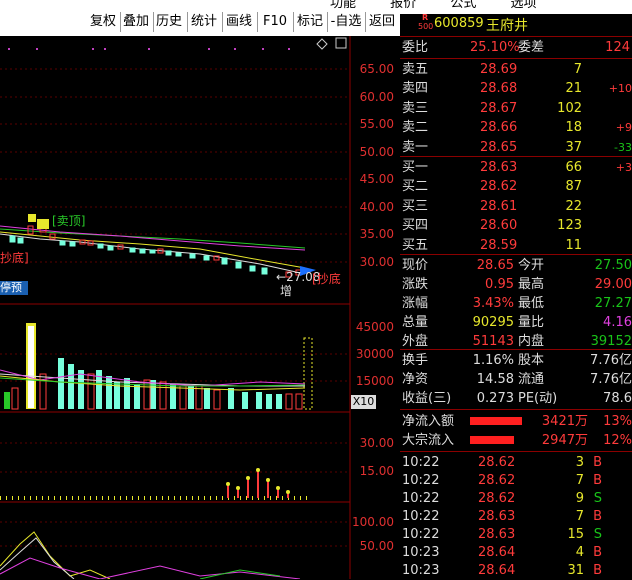 The image size is (632, 580). What do you see at coordinates (376, 234) in the screenshot?
I see `price-tick: 35.00` at bounding box center [376, 234].